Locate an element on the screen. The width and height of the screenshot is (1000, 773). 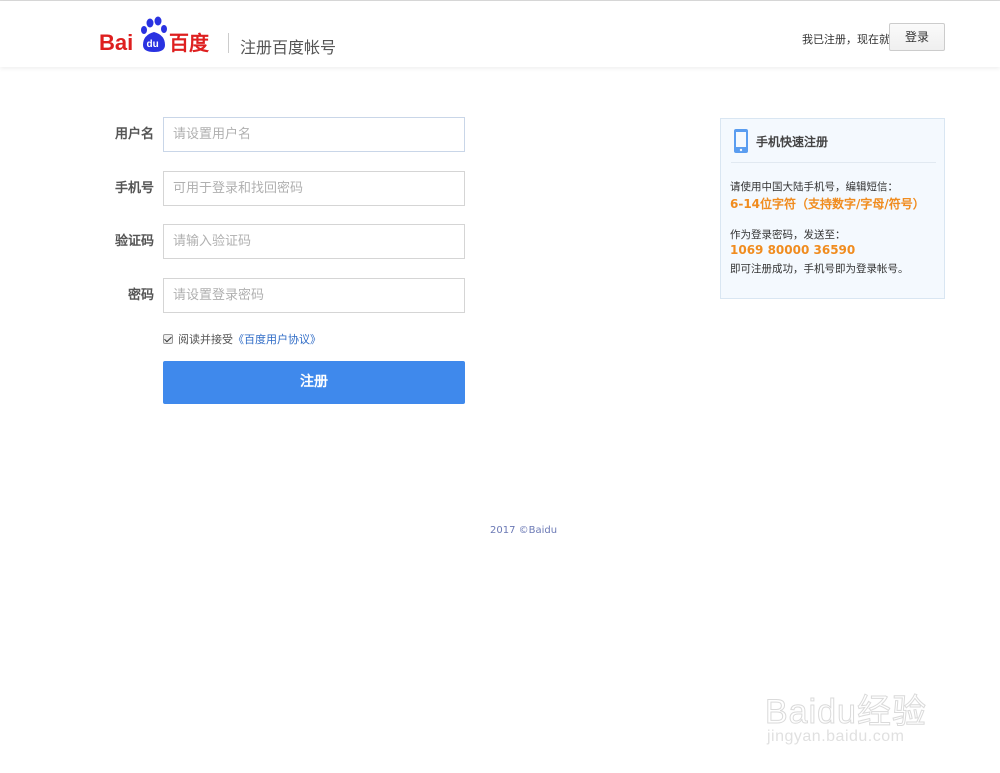
username-row: 用户名 is located at coordinates (235, 134).